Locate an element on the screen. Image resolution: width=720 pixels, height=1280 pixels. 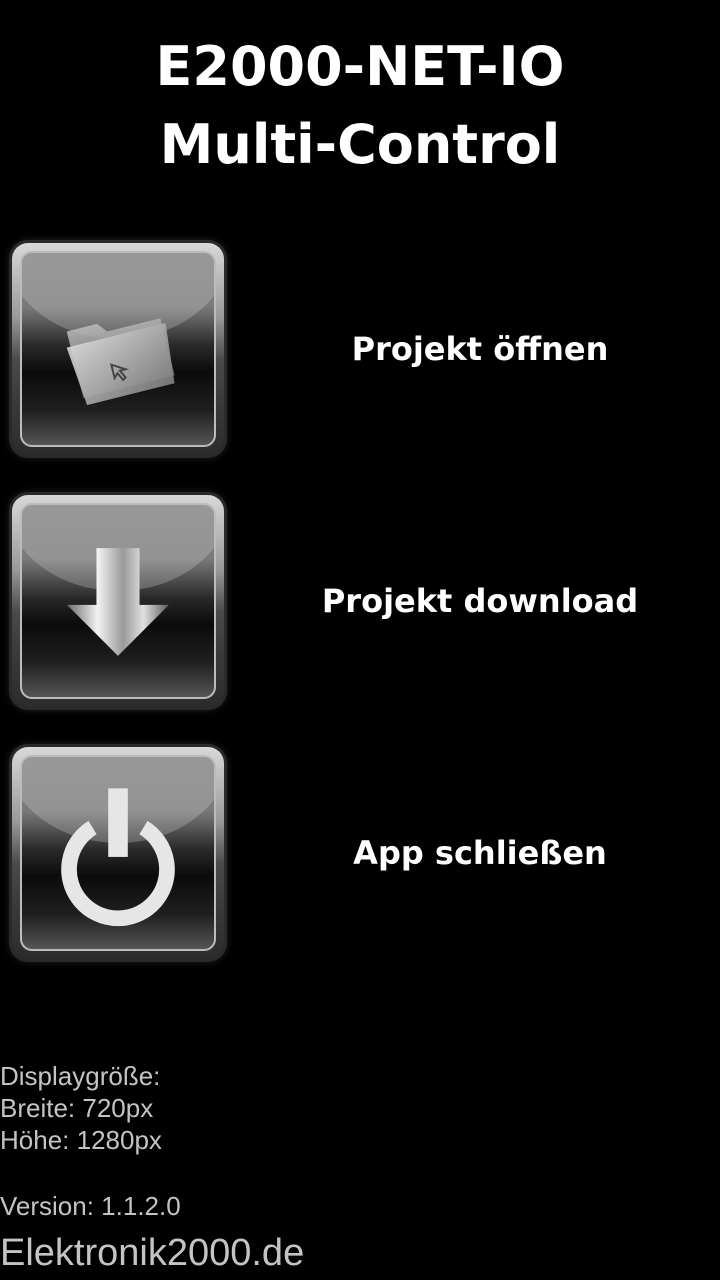
open-project-label: Projekt öffnen is located at coordinates (480, 349).